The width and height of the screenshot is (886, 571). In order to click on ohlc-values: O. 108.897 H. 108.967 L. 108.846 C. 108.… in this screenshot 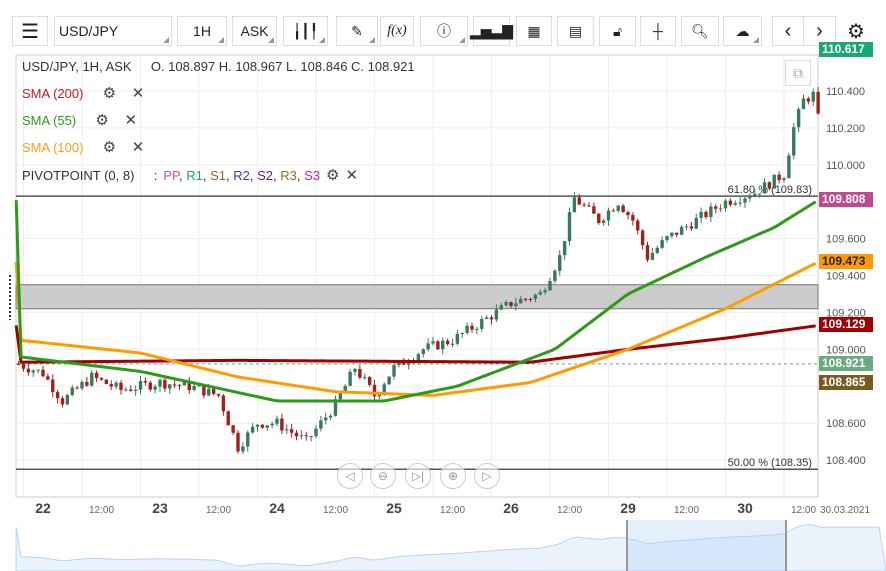, I will do `click(282, 66)`.